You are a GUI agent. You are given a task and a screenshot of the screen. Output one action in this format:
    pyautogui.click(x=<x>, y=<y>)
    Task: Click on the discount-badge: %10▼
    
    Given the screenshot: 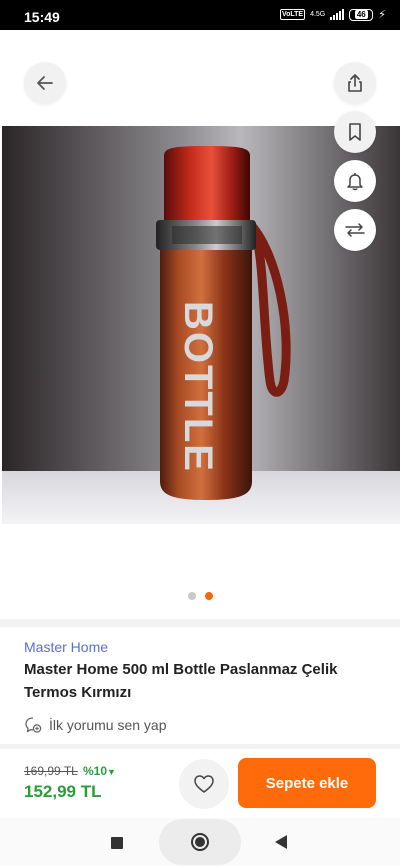 What is the action you would take?
    pyautogui.click(x=99, y=771)
    